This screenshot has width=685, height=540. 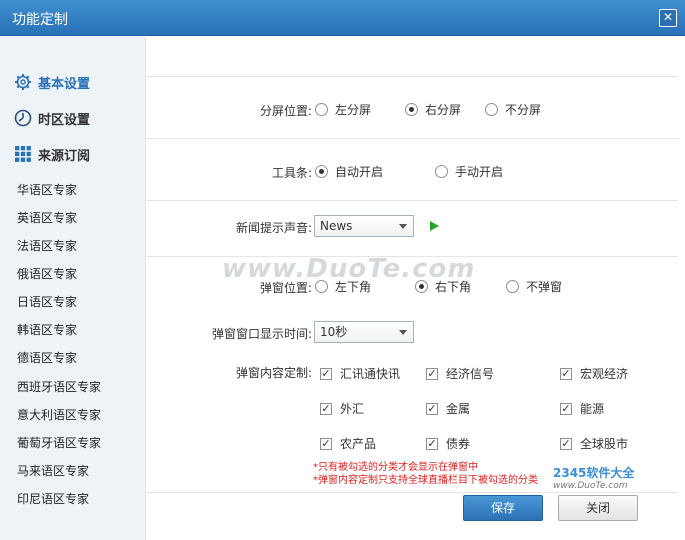 What do you see at coordinates (458, 444) in the screenshot?
I see `checkbox-label: 债券` at bounding box center [458, 444].